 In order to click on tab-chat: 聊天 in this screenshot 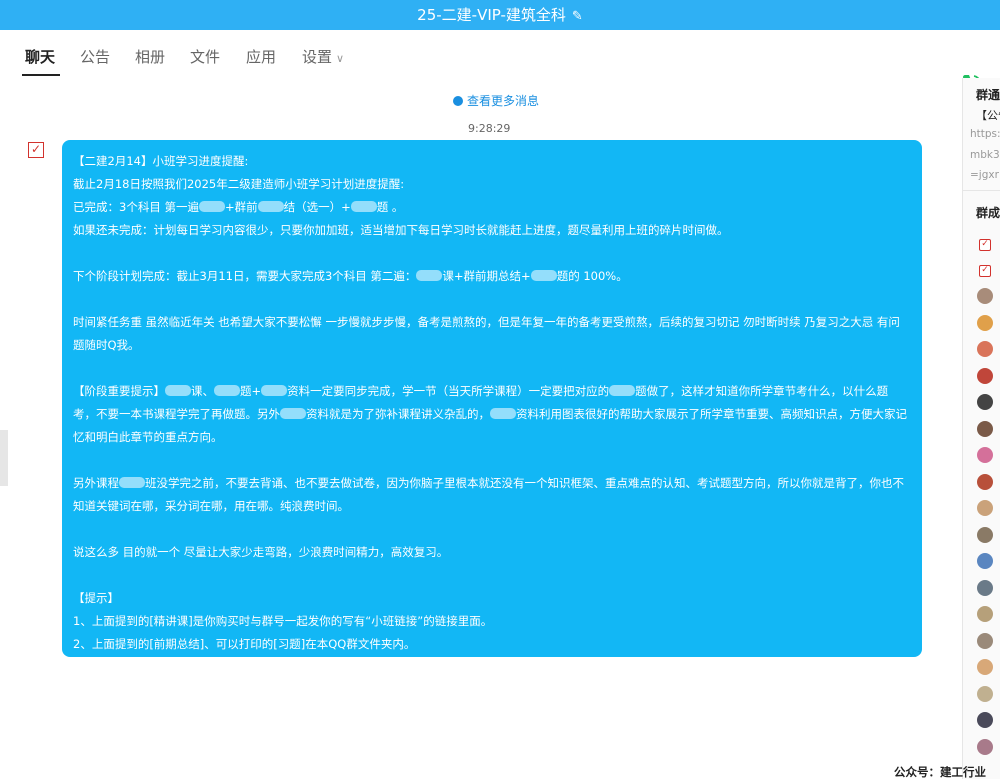, I will do `click(40, 57)`.